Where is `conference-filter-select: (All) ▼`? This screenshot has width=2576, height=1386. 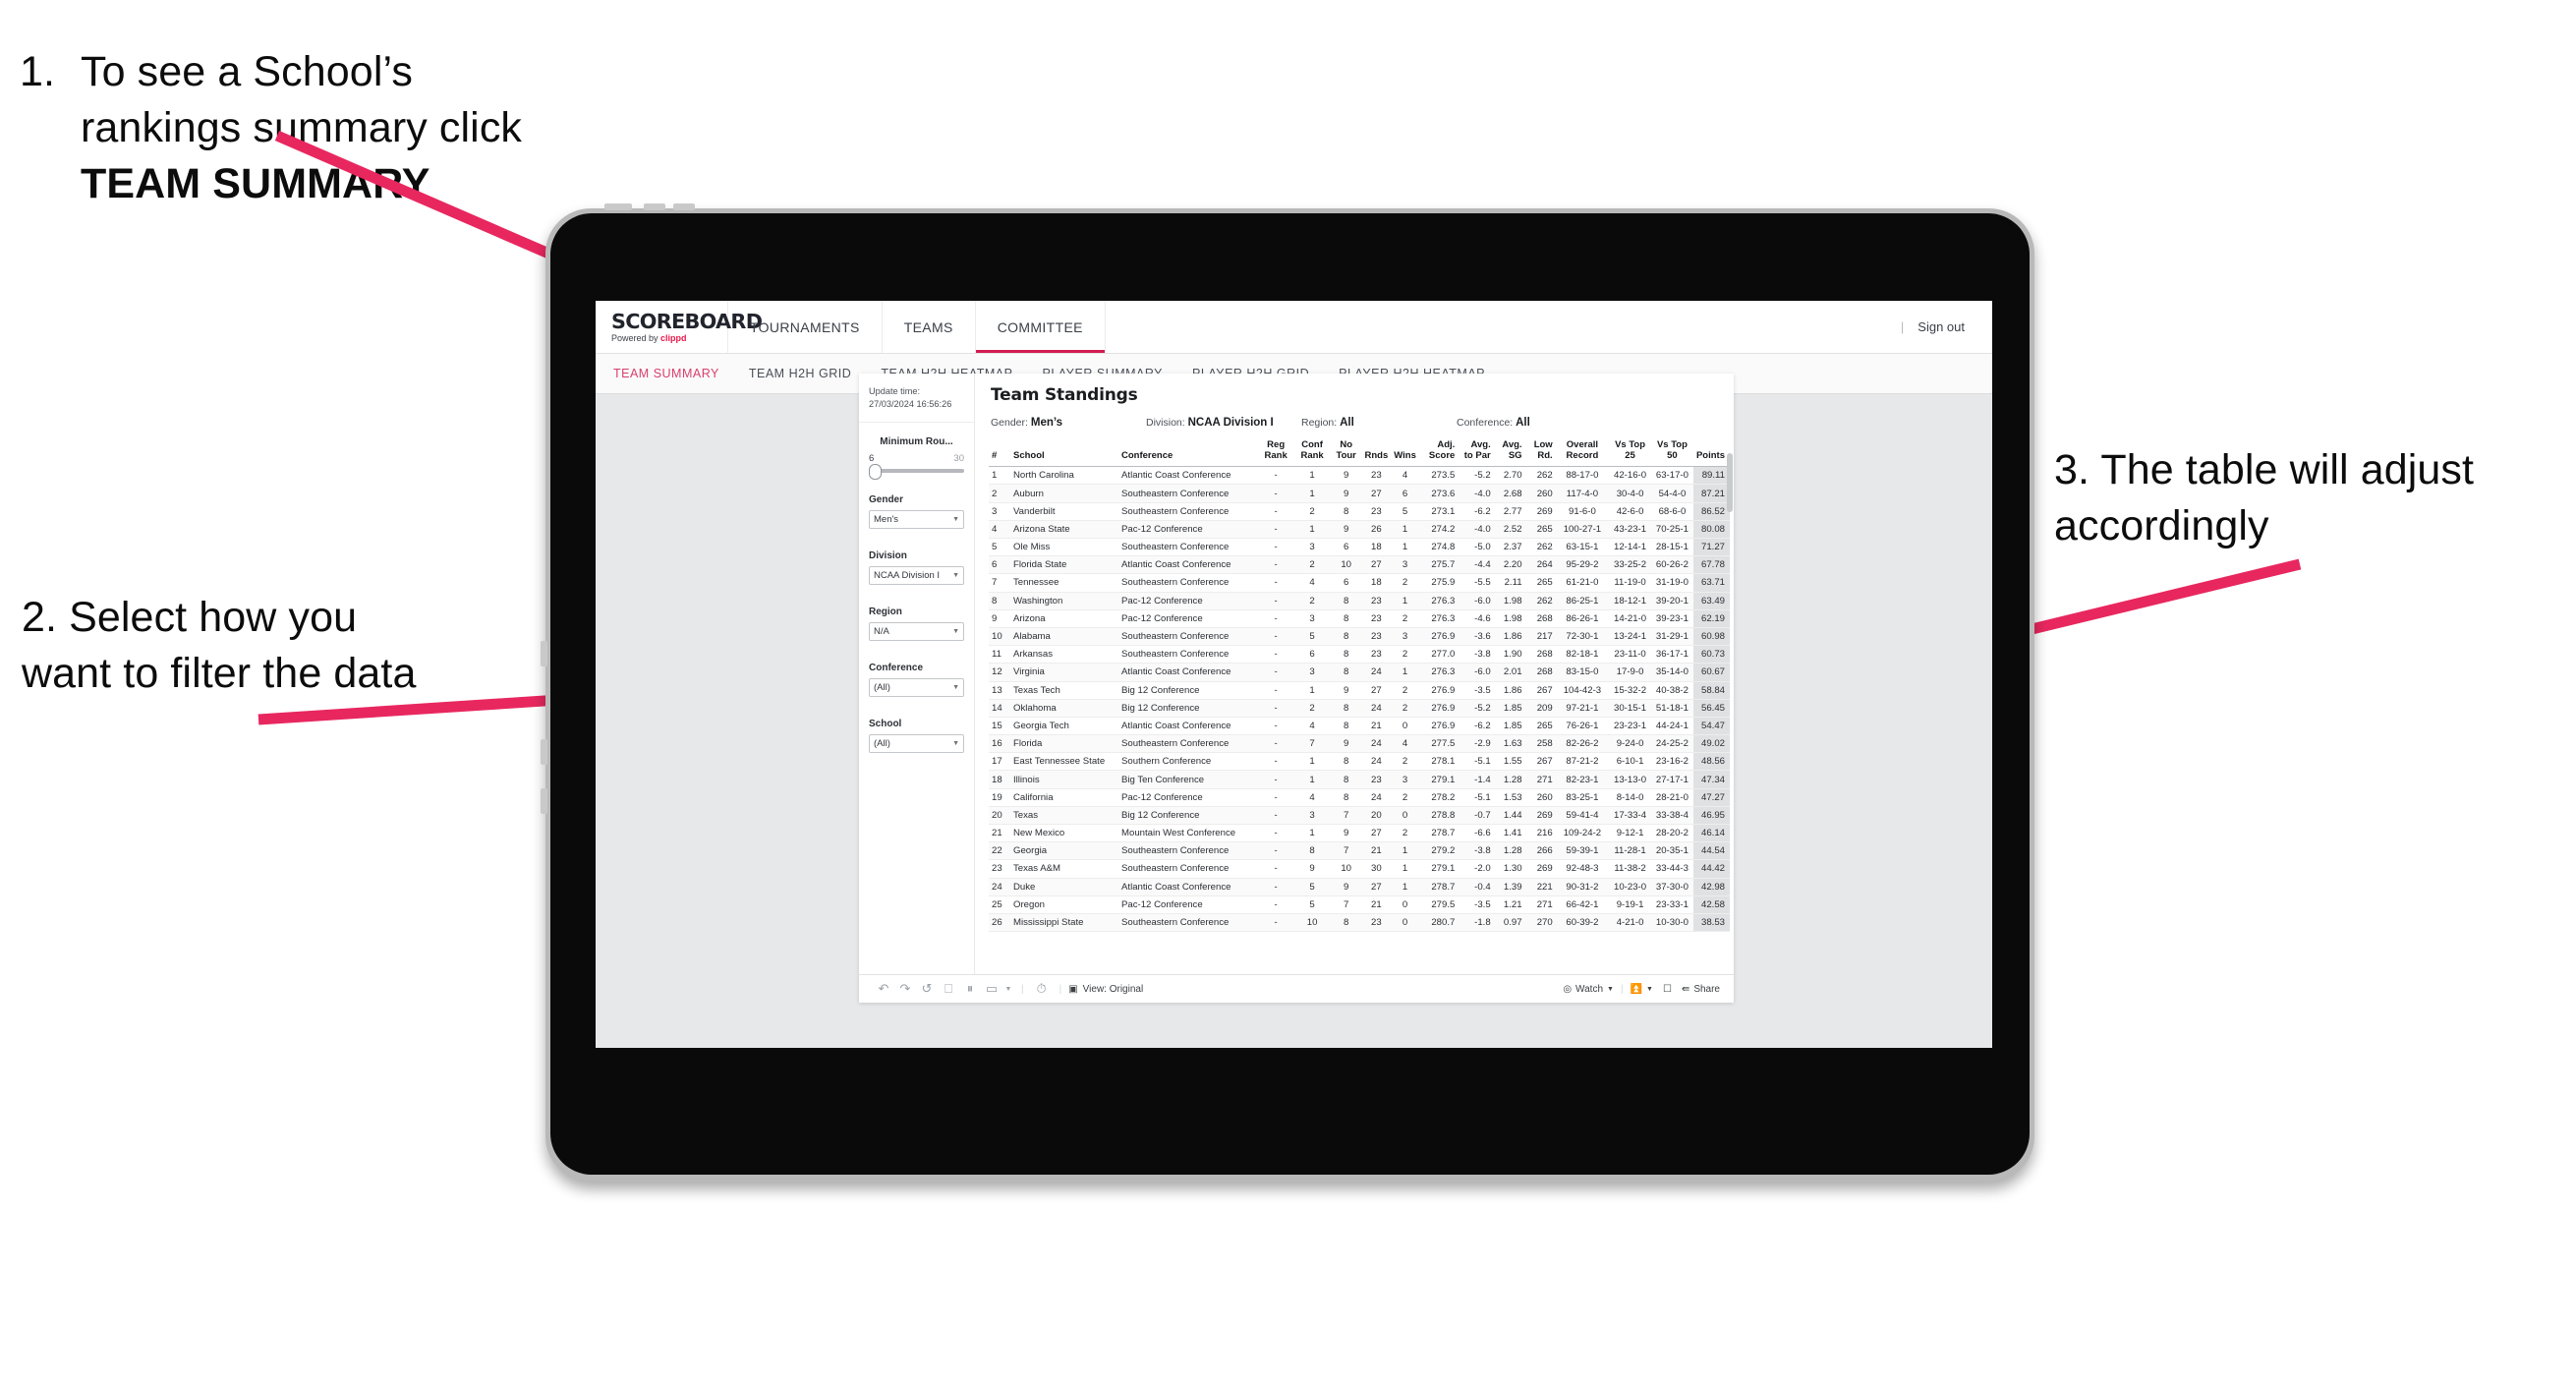 conference-filter-select: (All) ▼ is located at coordinates (917, 687).